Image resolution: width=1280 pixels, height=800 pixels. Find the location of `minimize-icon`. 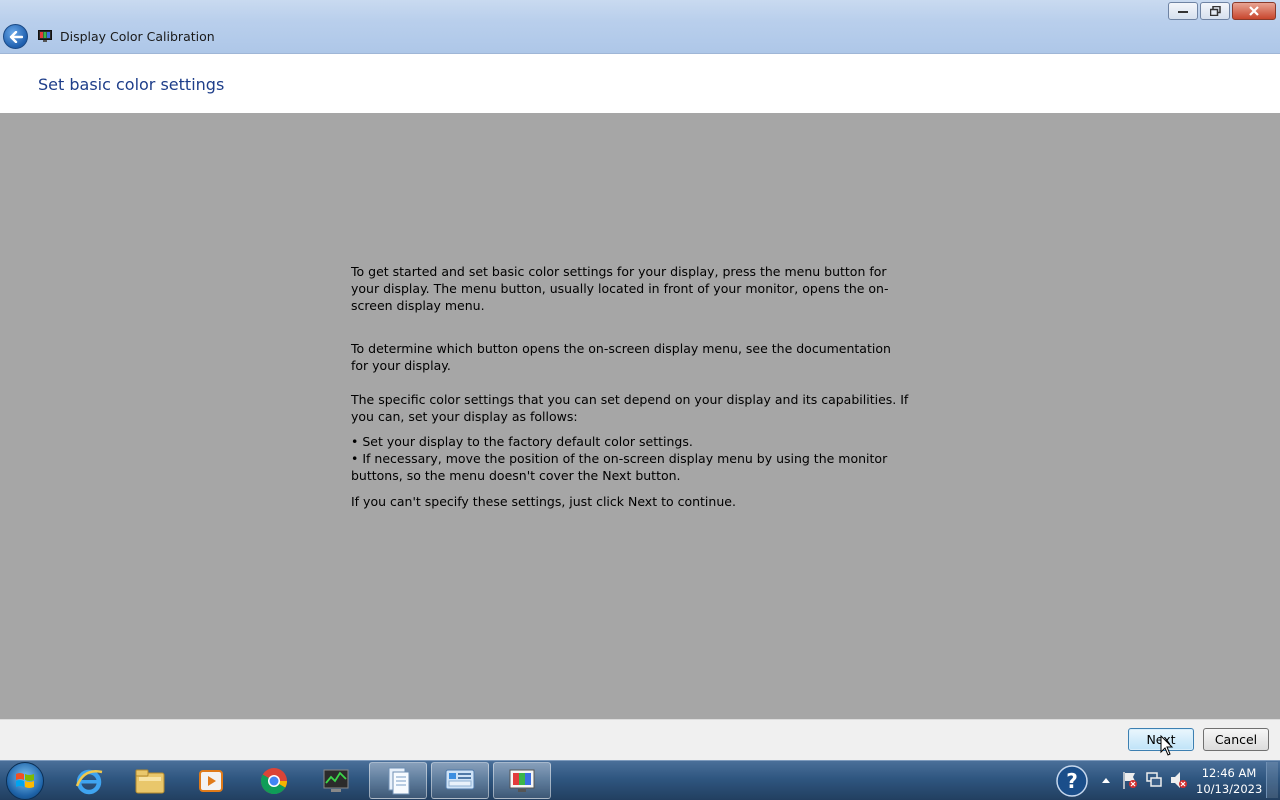

minimize-icon is located at coordinates (1183, 12).